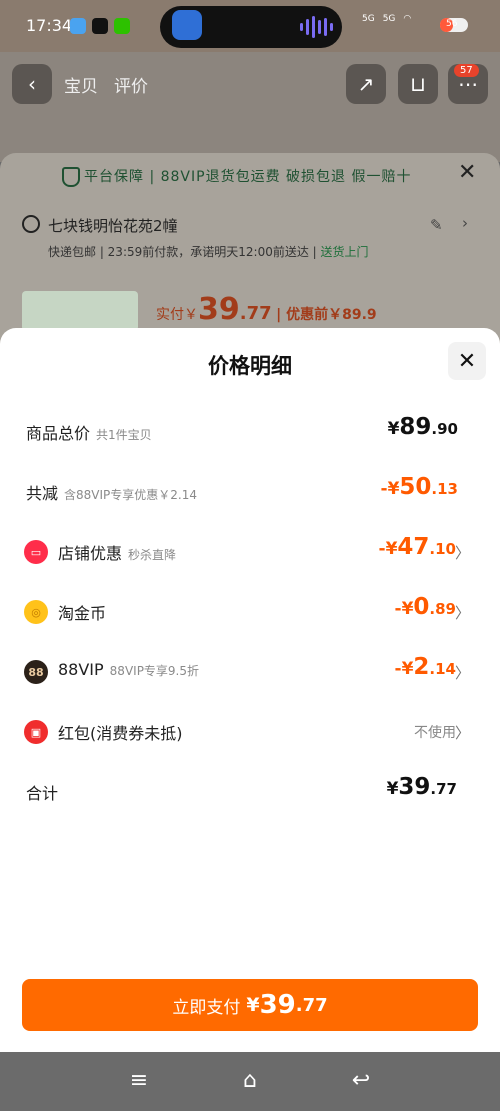 The image size is (500, 1111). I want to click on cart-badge: 57, so click(466, 70).